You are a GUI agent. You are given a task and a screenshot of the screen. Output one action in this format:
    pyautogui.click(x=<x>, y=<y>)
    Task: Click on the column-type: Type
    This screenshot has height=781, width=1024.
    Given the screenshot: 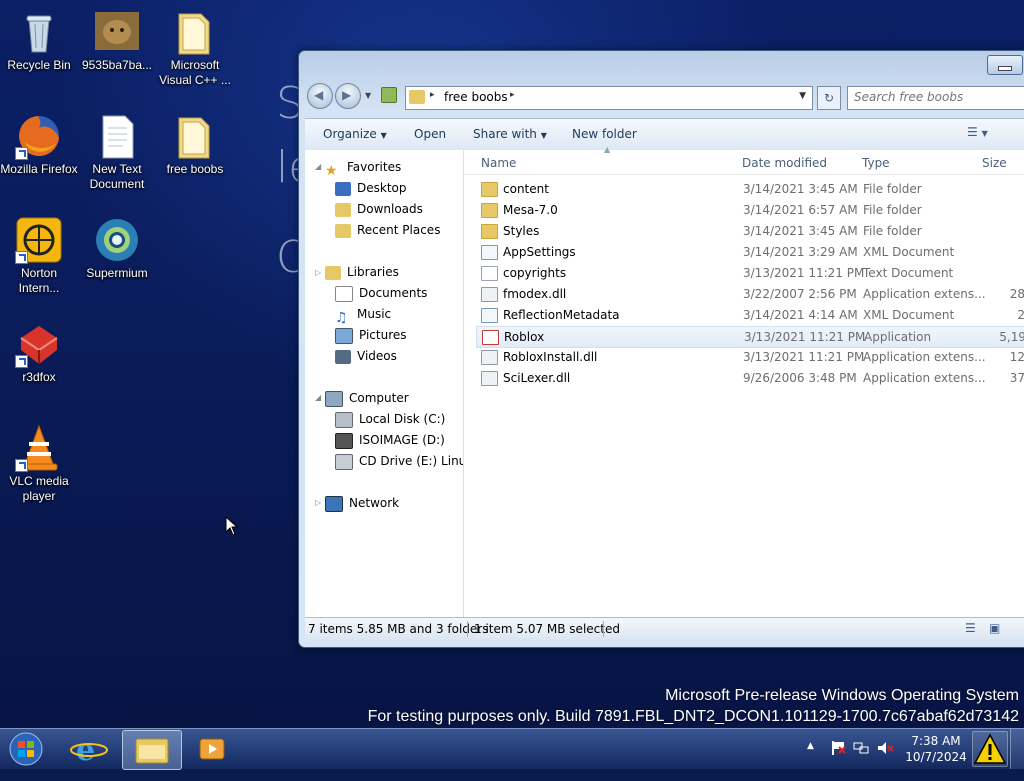 What is the action you would take?
    pyautogui.click(x=876, y=163)
    